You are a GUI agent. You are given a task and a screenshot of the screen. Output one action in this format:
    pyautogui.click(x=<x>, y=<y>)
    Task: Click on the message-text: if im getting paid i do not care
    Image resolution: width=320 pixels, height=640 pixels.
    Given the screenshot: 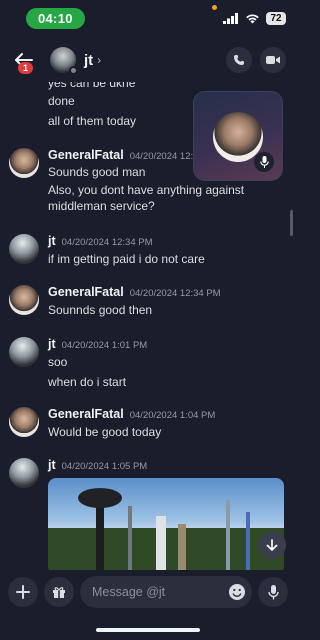 What is the action you would take?
    pyautogui.click(x=126, y=259)
    